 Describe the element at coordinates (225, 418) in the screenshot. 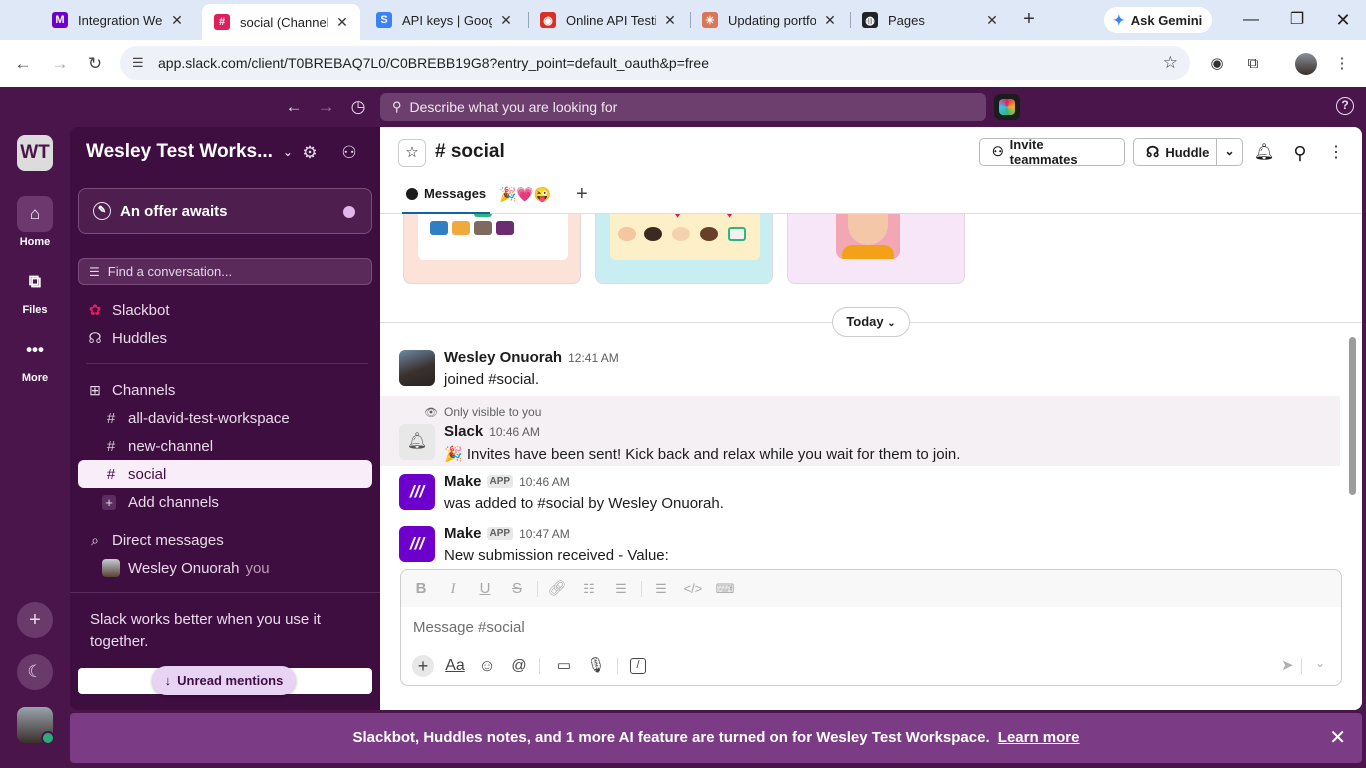

I see `sidebar-channel-all-david: # all-david-test-workspace` at that location.